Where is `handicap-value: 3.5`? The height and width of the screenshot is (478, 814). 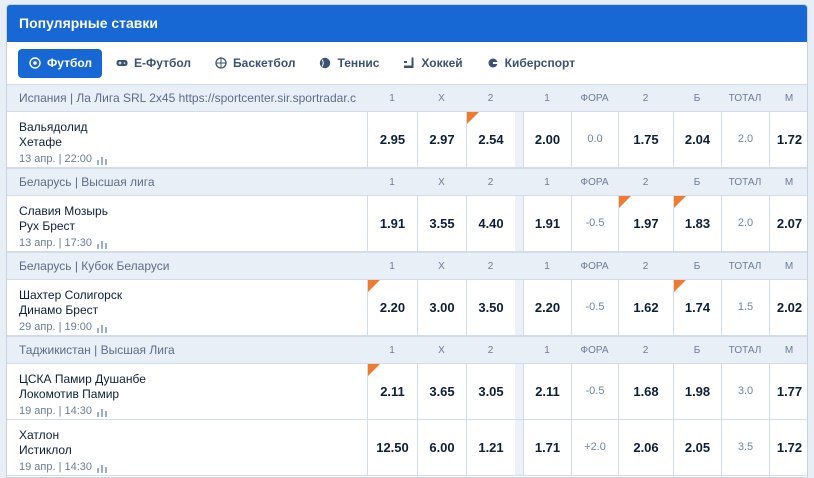
handicap-value: 3.5 is located at coordinates (745, 447).